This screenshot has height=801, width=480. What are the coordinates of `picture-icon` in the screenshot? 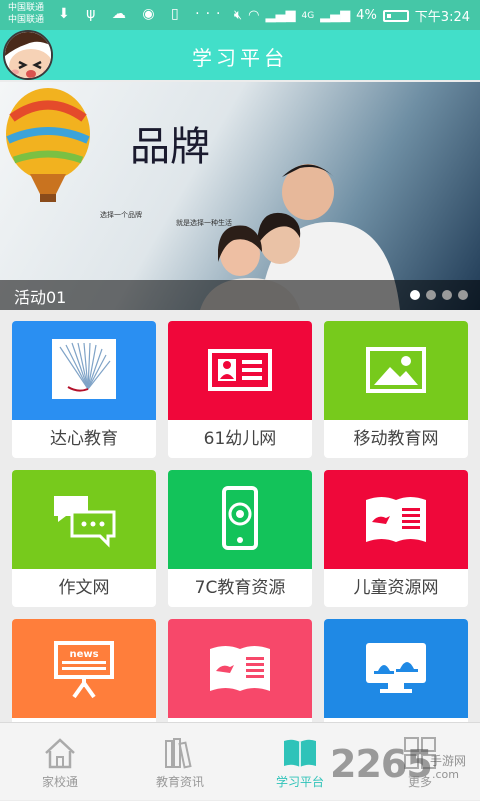 It's located at (396, 370).